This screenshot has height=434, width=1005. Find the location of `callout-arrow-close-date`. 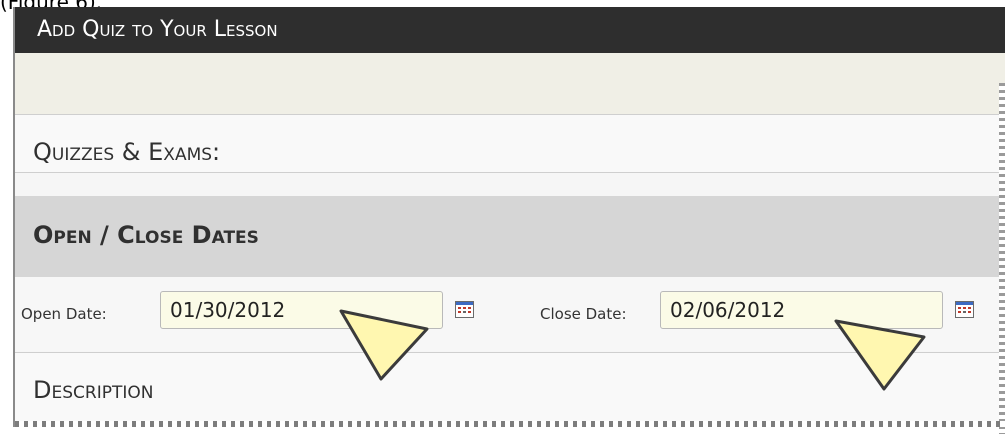

callout-arrow-close-date is located at coordinates (880, 355).